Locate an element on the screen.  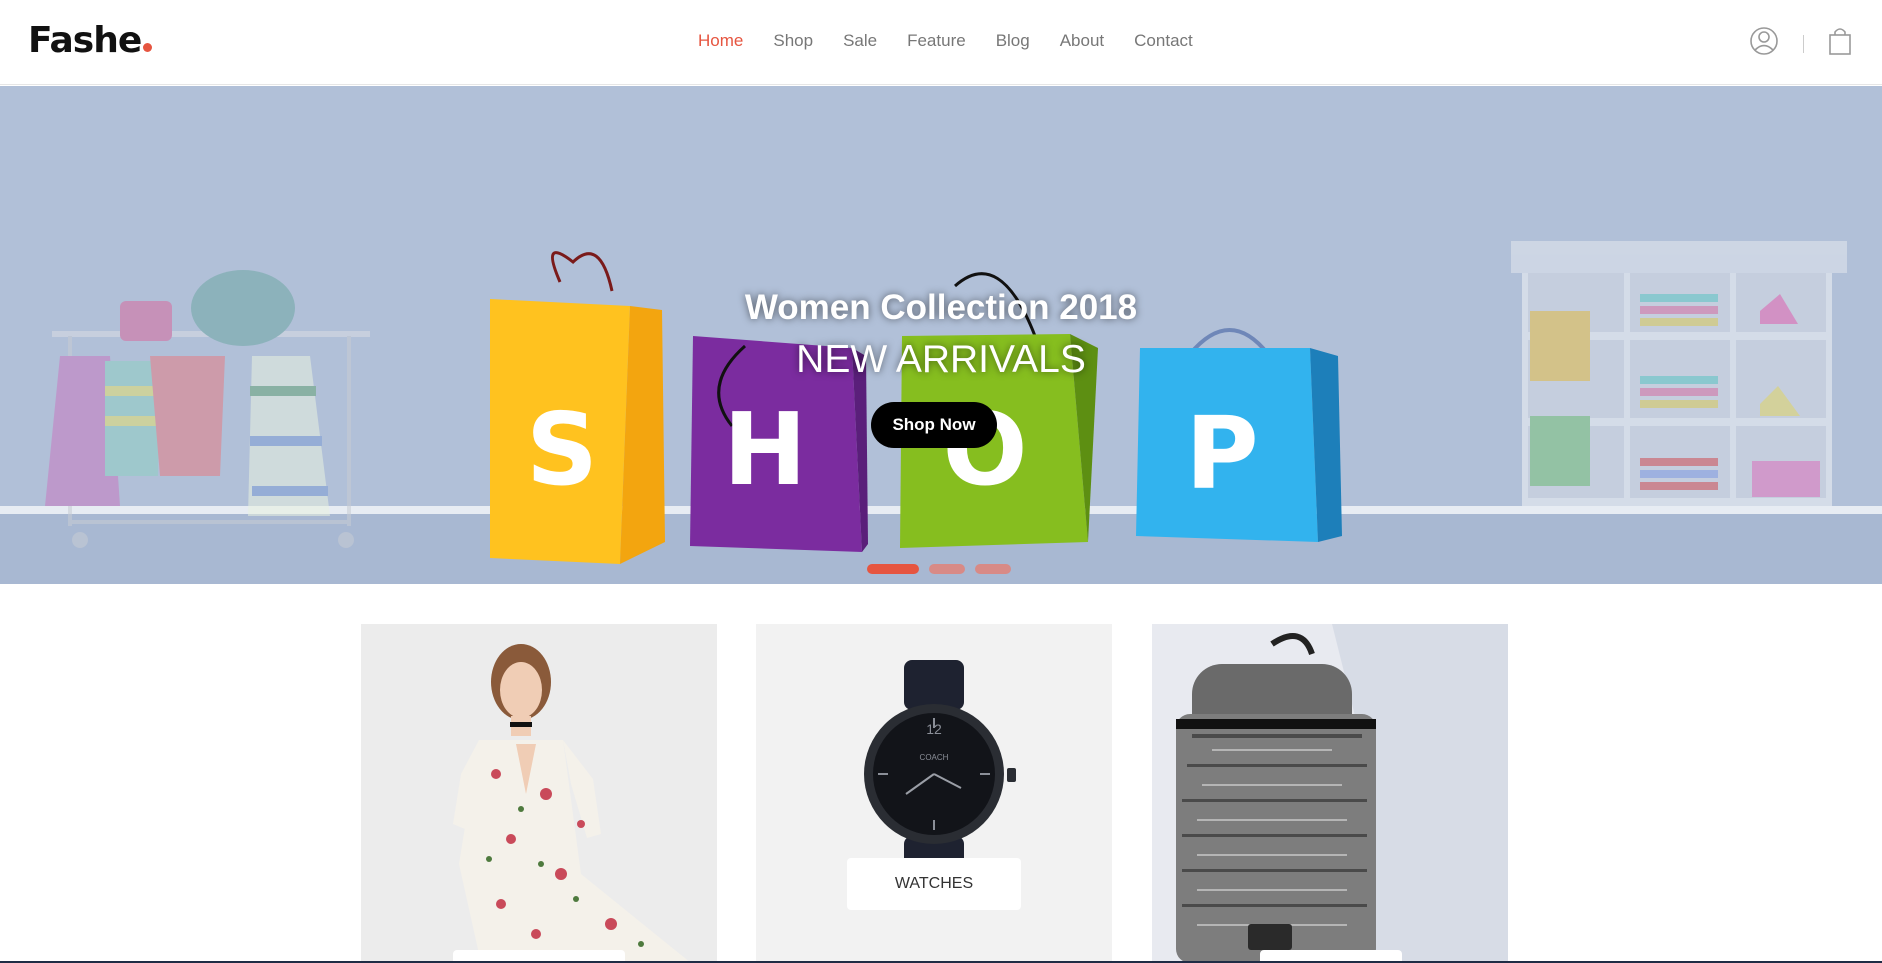
nav-shop: Shop is located at coordinates (793, 41).